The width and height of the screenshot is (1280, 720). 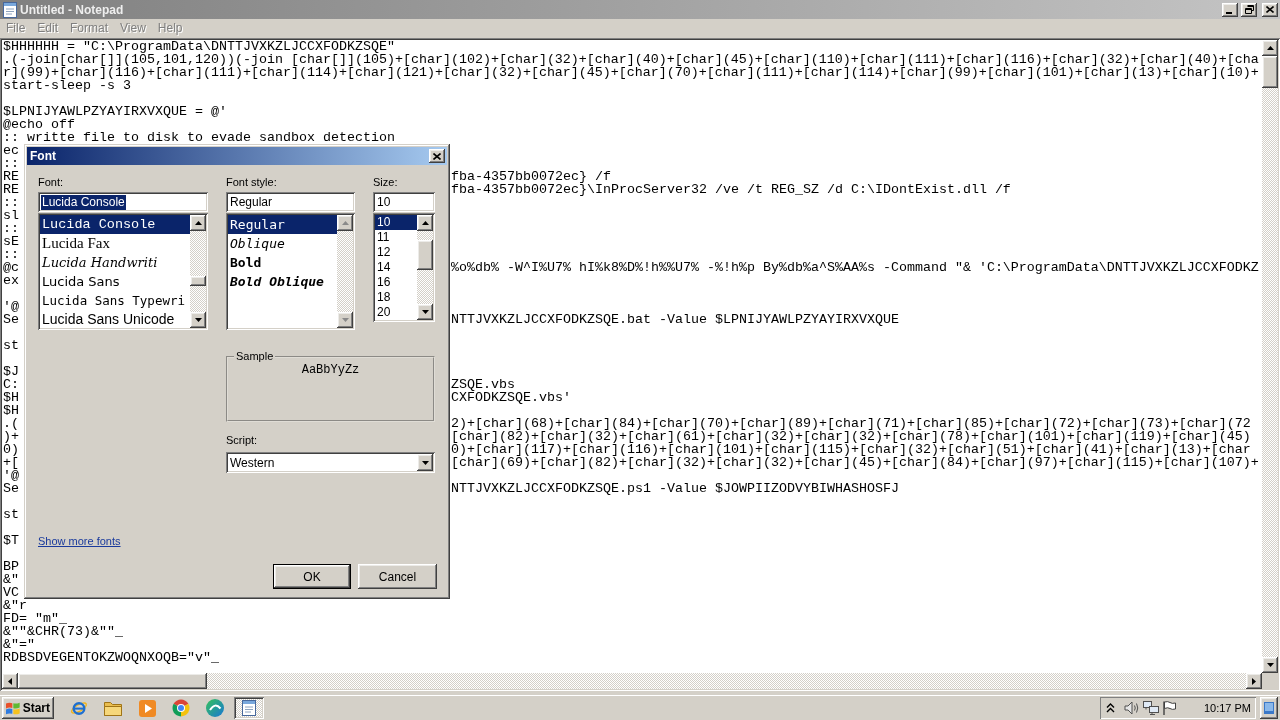 What do you see at coordinates (11, 241) in the screenshot?
I see `code-line: sE` at bounding box center [11, 241].